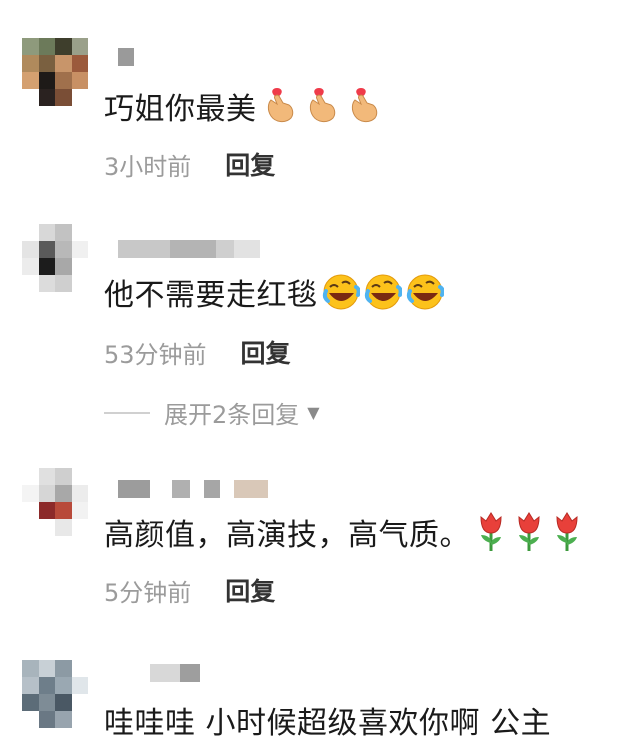 Image resolution: width=640 pixels, height=742 pixels. I want to click on comment-text: 高颜值，高演技，高气质。, so click(343, 532).